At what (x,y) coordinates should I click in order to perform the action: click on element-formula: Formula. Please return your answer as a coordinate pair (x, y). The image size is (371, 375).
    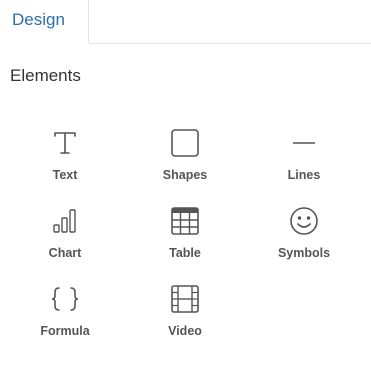
    Looking at the image, I should click on (65, 309).